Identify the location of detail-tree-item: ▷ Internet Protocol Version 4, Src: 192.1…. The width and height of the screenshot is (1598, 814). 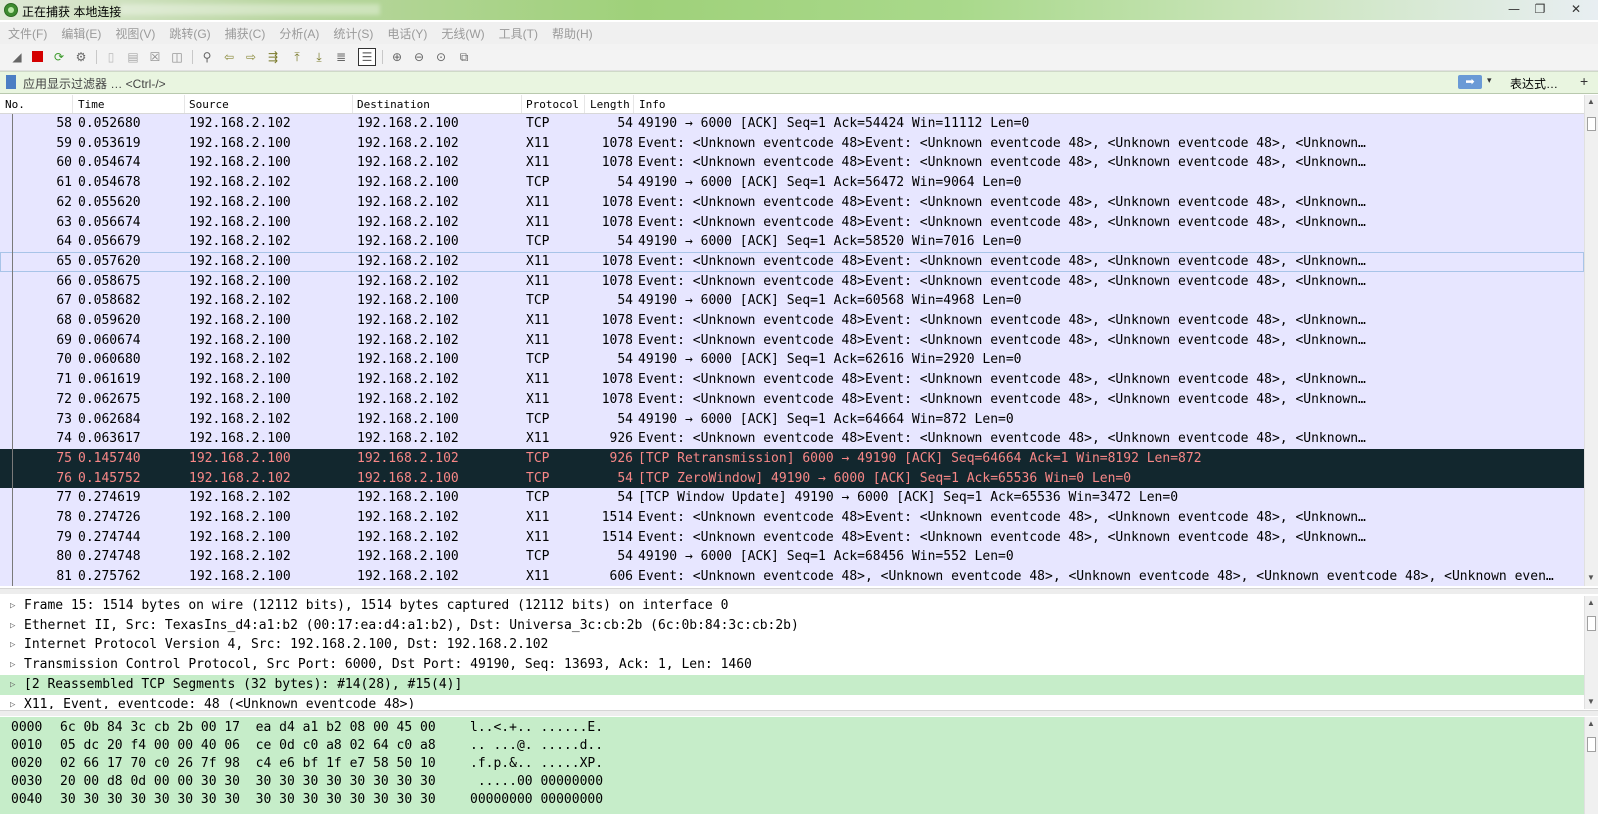
(792, 645).